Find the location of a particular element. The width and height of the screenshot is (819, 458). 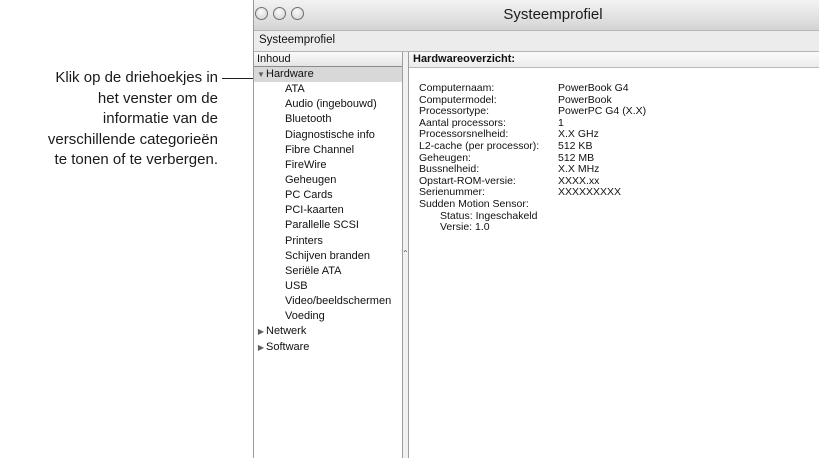

sidebar-item-label: Netwerk is located at coordinates (286, 331).